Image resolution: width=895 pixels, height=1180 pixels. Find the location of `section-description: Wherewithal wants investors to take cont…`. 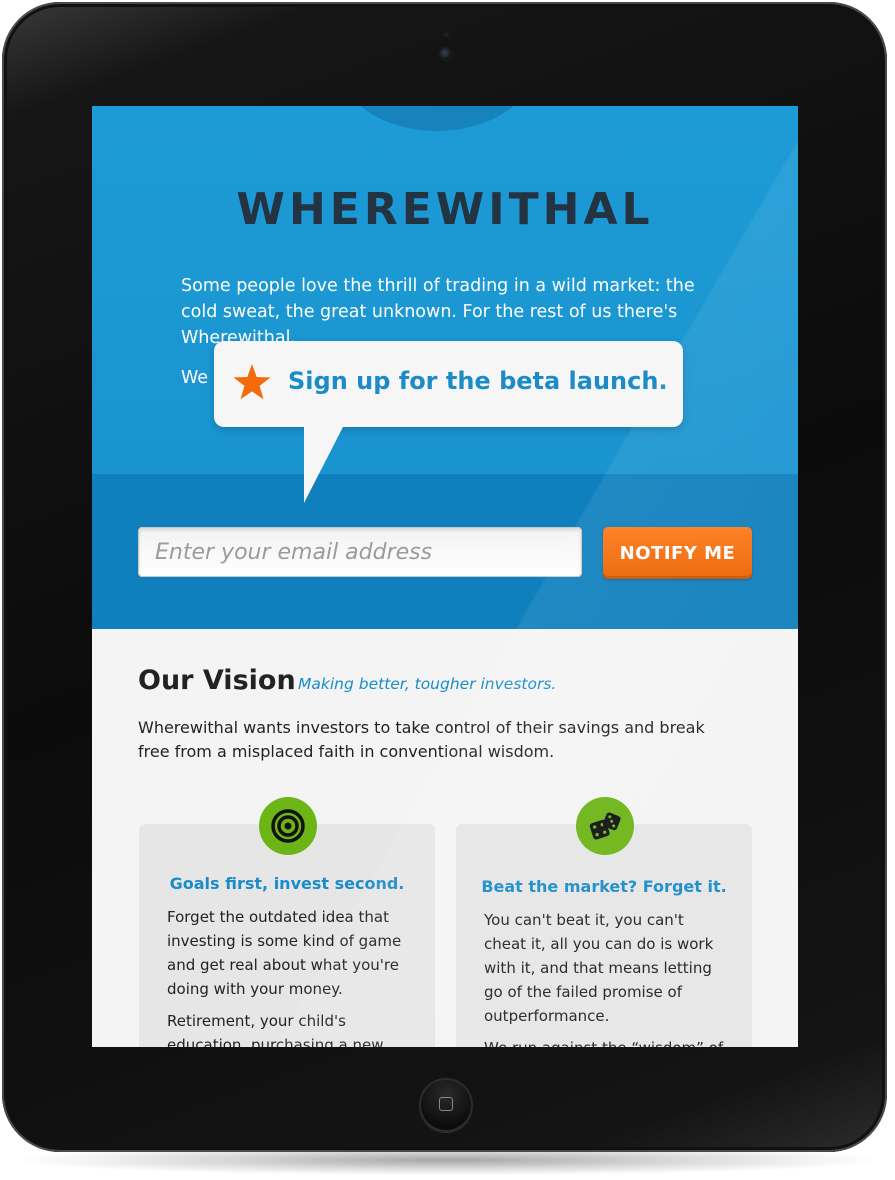

section-description: Wherewithal wants investors to take cont… is located at coordinates (421, 739).